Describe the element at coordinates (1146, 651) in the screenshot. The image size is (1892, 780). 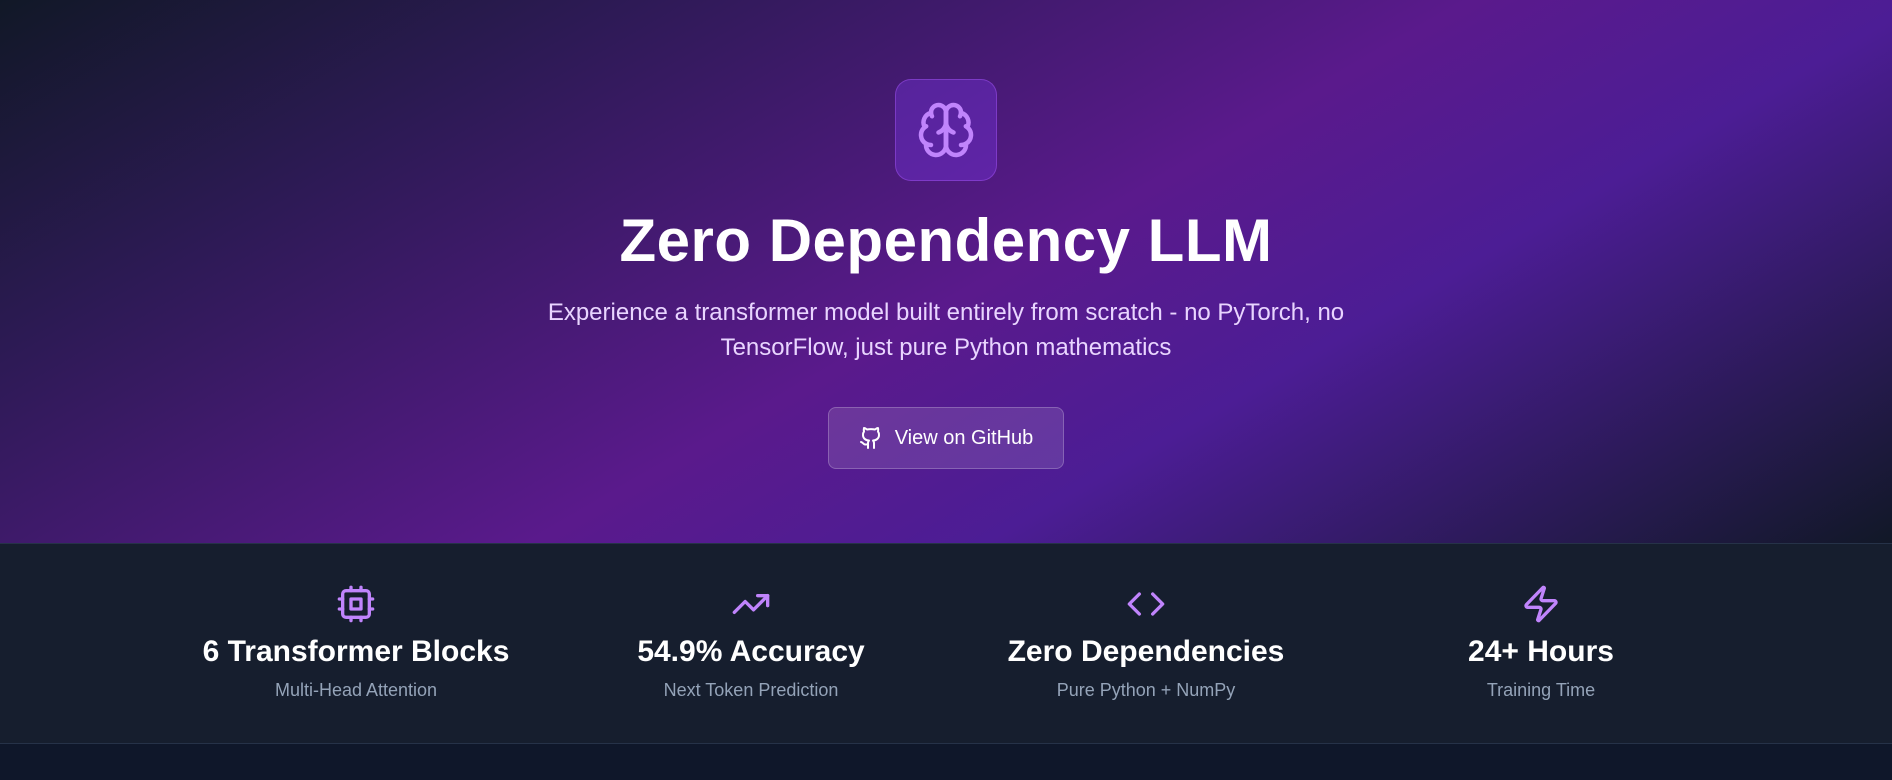
I see `stat-value: Zero Dependencies` at that location.